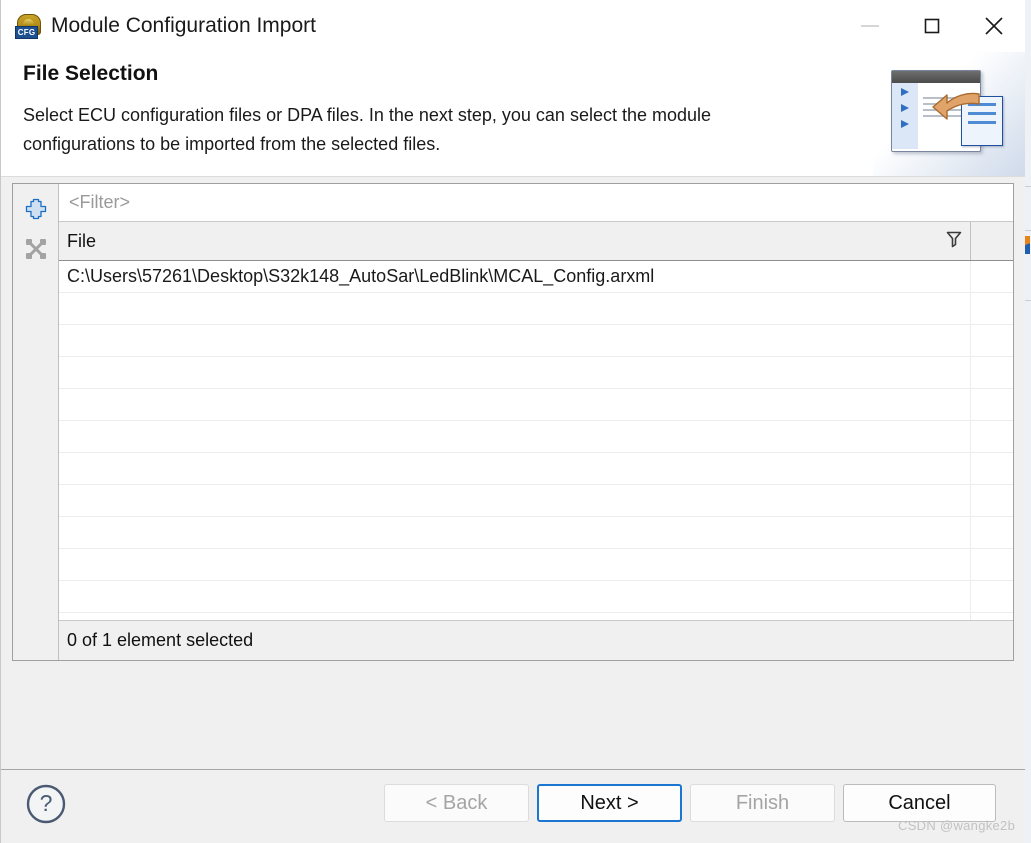  What do you see at coordinates (956, 106) in the screenshot?
I see `banner-import-arrow-icon` at bounding box center [956, 106].